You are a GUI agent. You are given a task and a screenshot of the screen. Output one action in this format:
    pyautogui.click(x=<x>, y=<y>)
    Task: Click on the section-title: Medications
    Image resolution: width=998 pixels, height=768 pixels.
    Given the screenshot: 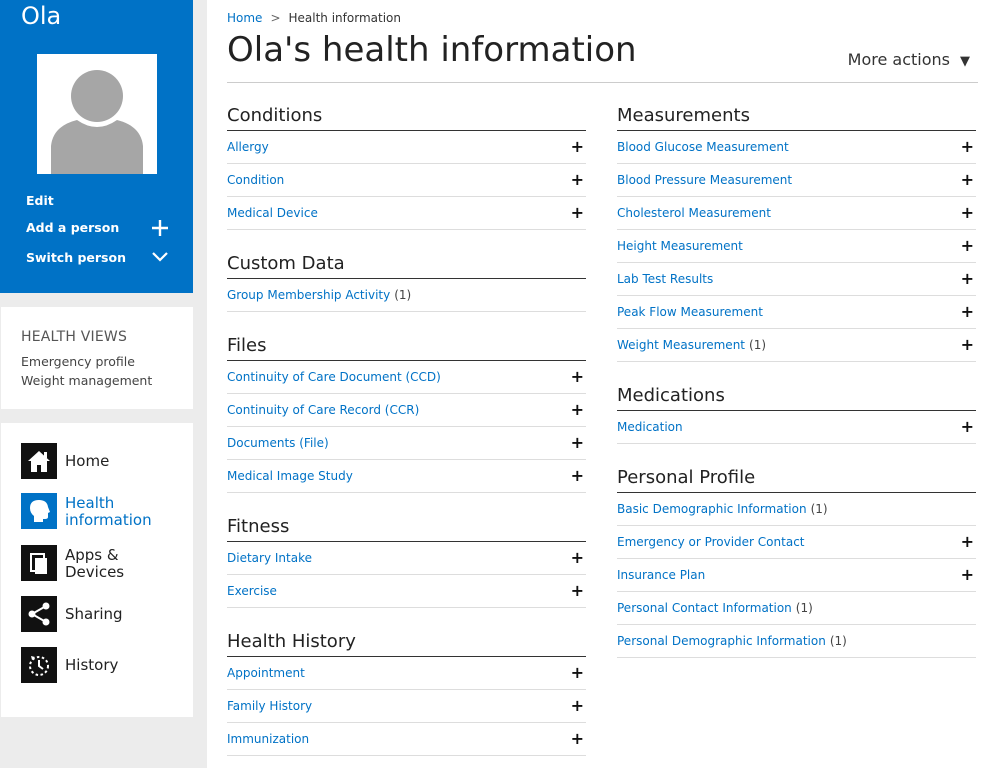 What is the action you would take?
    pyautogui.click(x=796, y=396)
    